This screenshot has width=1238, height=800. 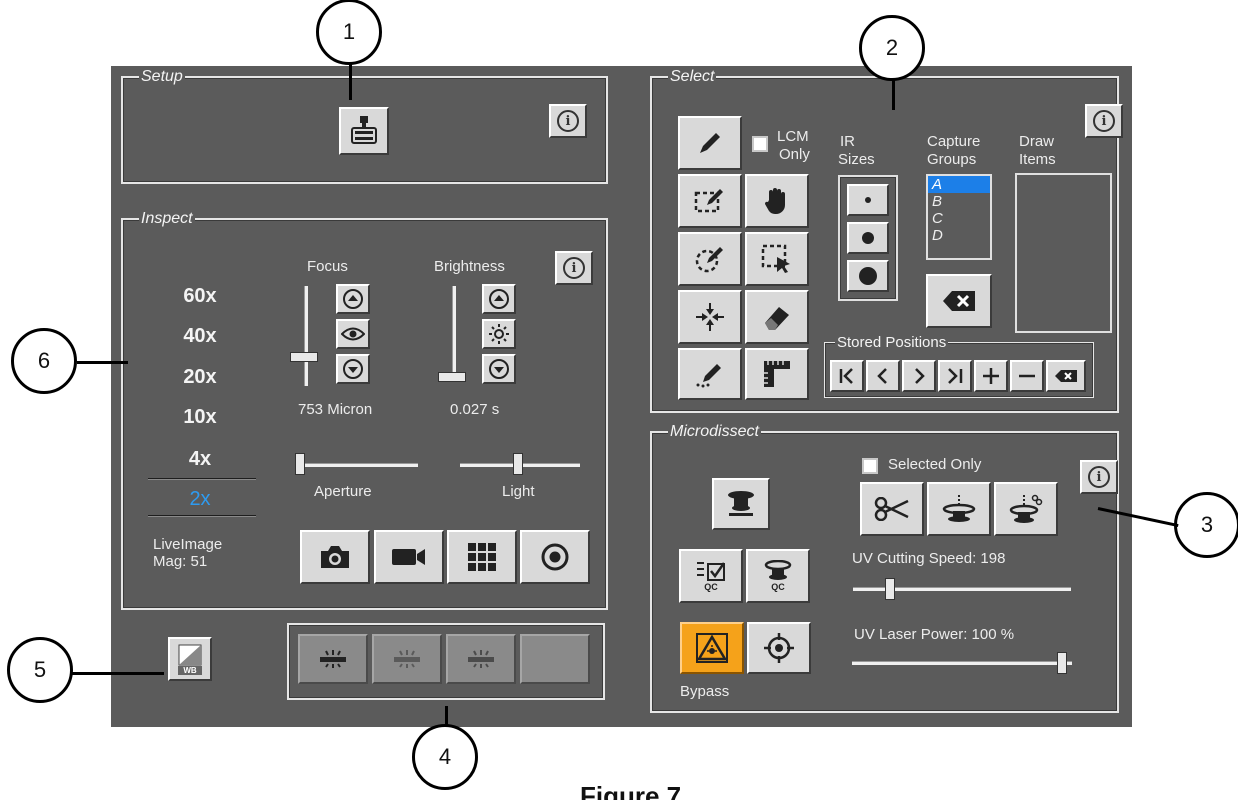 I want to click on draw-items-list, so click(x=1063, y=253).